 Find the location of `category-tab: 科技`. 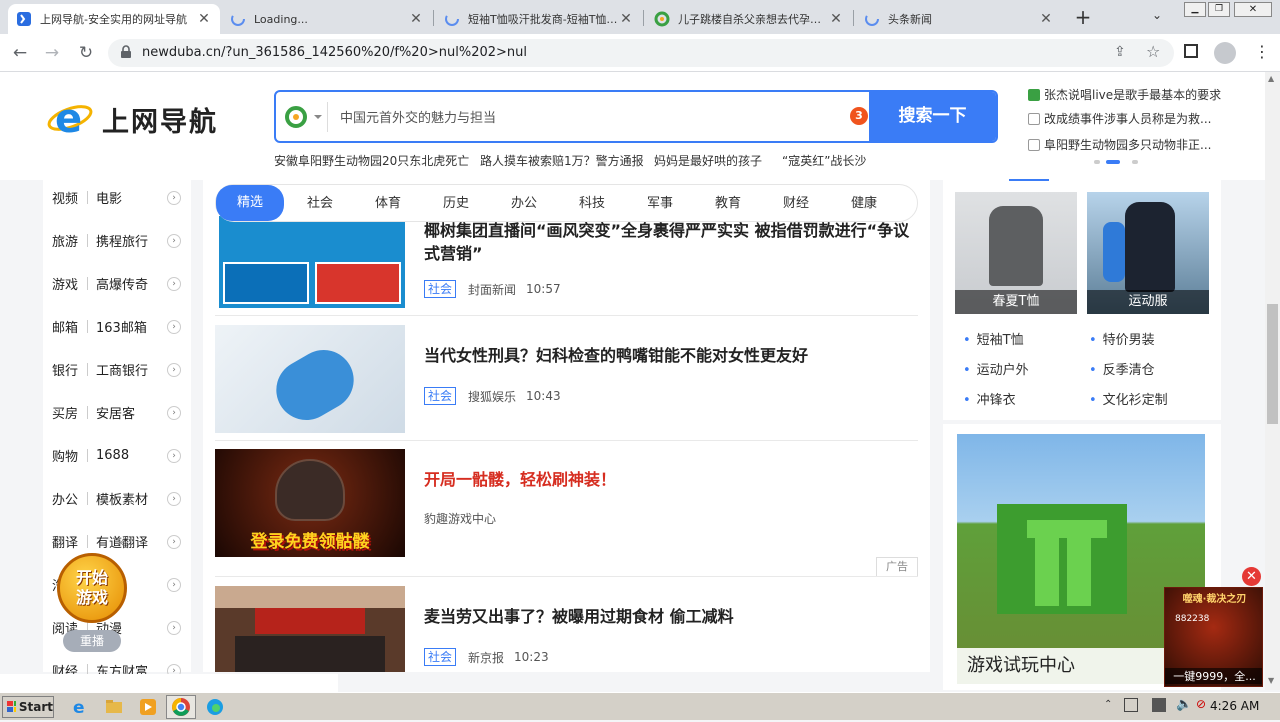

category-tab: 科技 is located at coordinates (592, 204).